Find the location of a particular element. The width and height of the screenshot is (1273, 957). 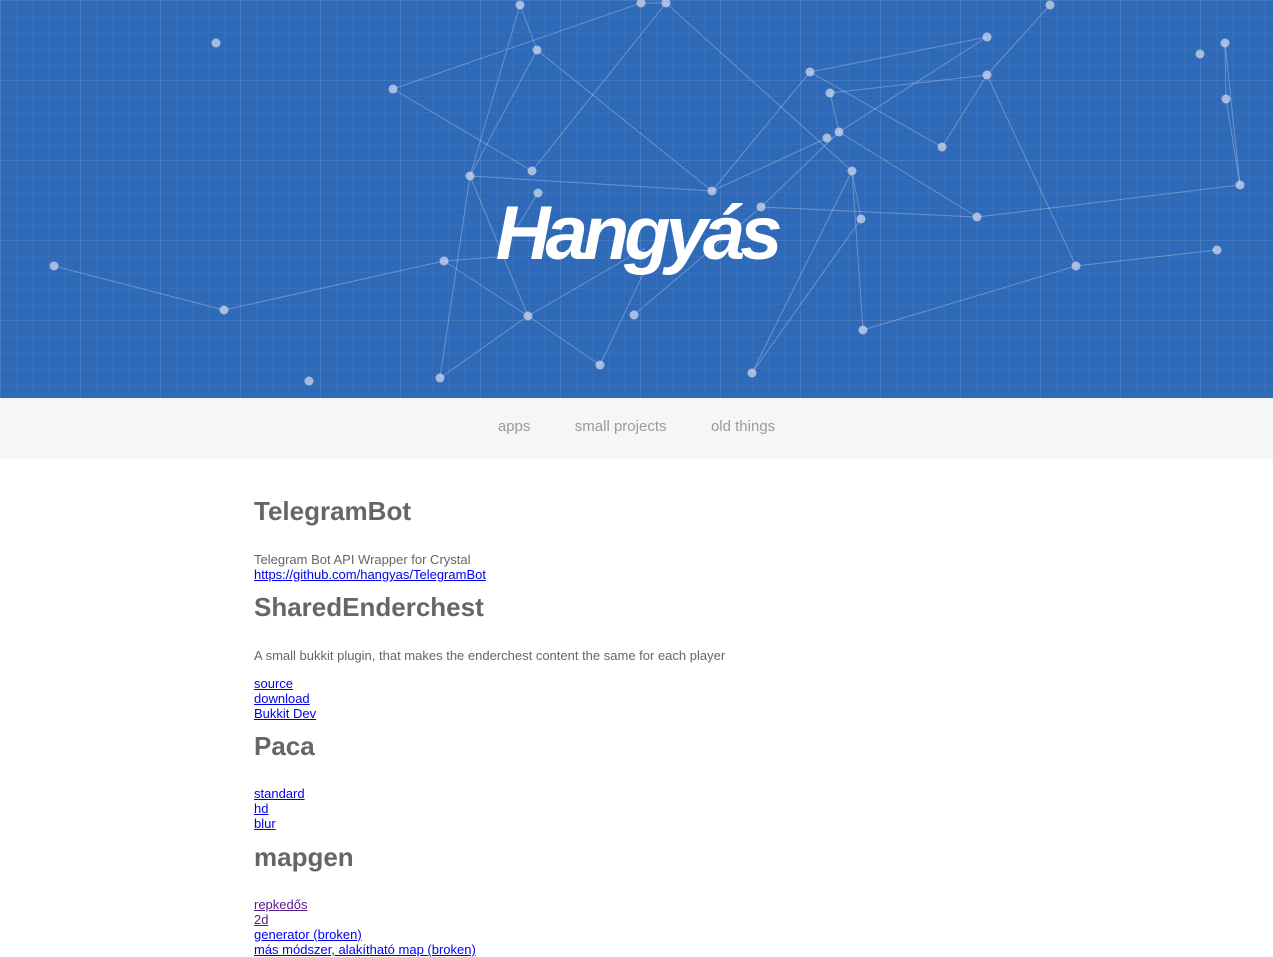

github-link: https://github.com/hangyas/TelegramBot is located at coordinates (634, 574).